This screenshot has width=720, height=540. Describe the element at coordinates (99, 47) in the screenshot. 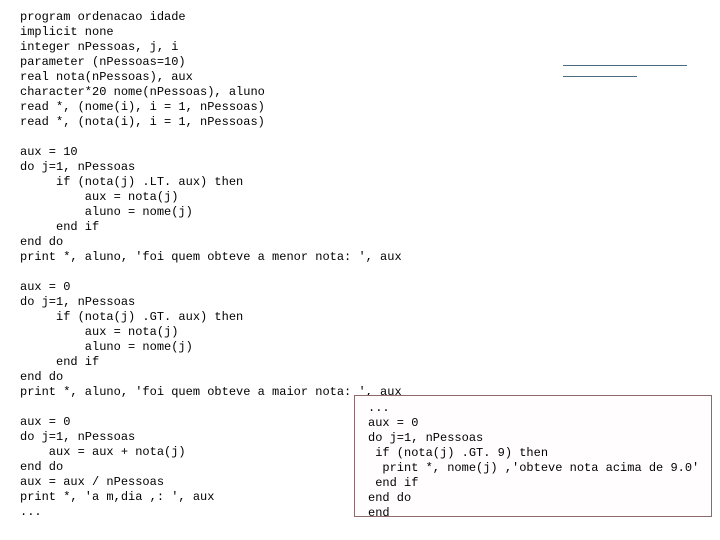

I see `code-line: integer nPessoas, j, i` at that location.